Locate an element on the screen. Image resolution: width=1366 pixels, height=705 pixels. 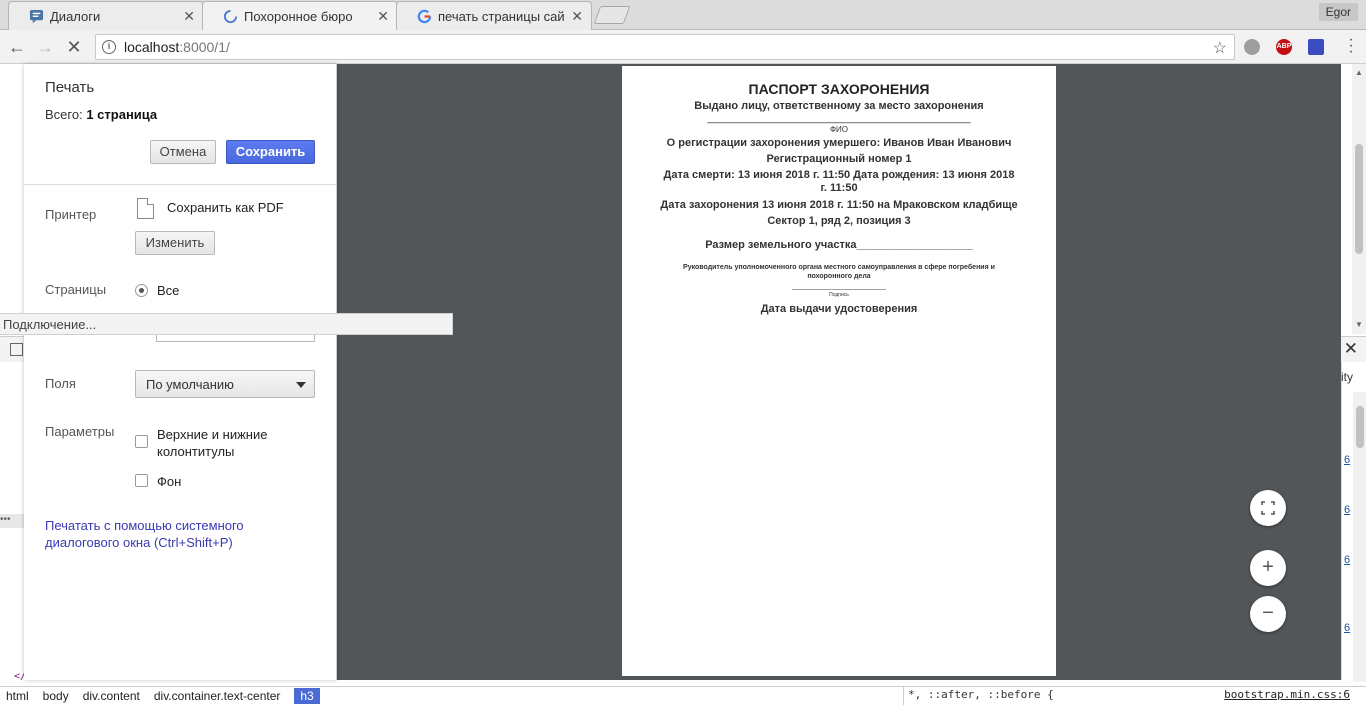
adblock-icon: ABP is located at coordinates (1284, 47).